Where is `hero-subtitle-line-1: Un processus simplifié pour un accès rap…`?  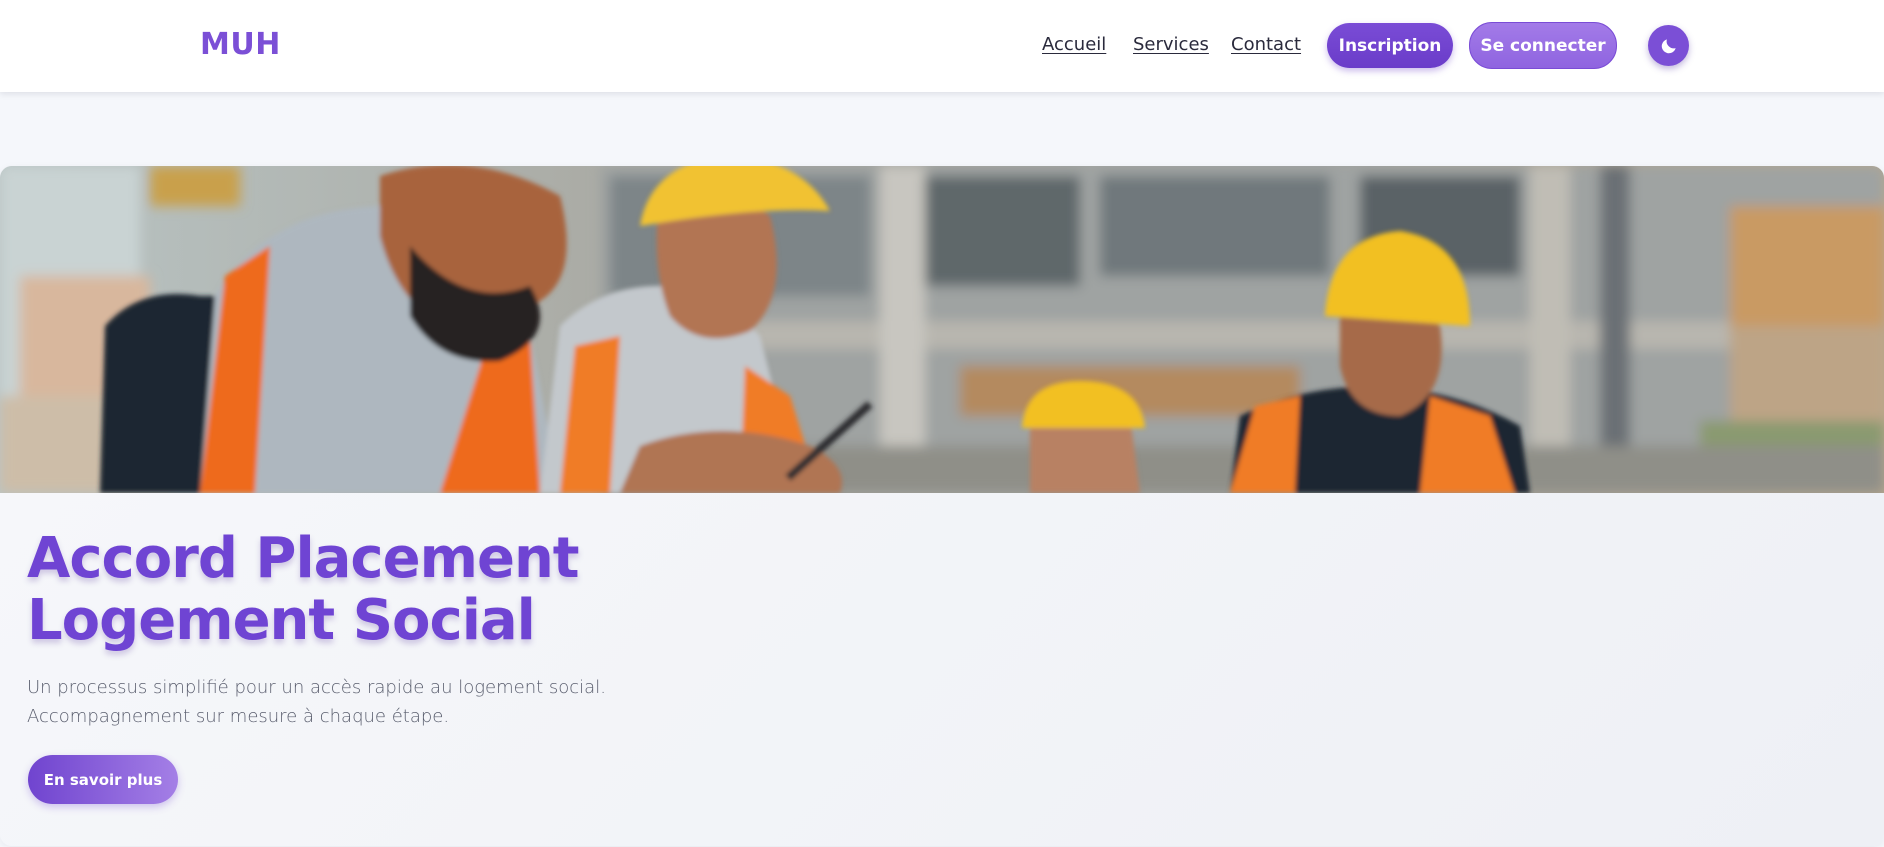
hero-subtitle-line-1: Un processus simplifié pour un accès rap… is located at coordinates (316, 687).